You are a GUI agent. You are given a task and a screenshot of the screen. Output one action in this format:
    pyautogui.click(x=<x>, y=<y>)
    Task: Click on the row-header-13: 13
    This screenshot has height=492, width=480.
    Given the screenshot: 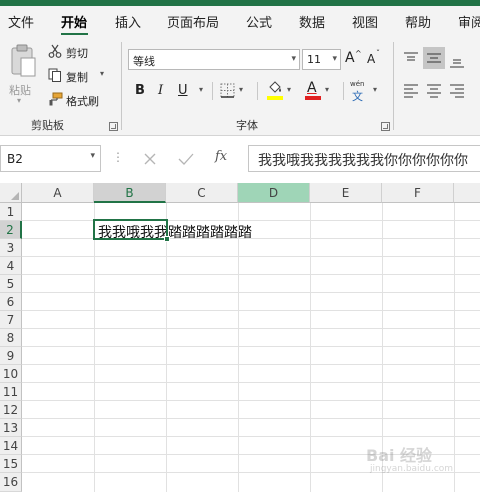 What is the action you would take?
    pyautogui.click(x=11, y=428)
    